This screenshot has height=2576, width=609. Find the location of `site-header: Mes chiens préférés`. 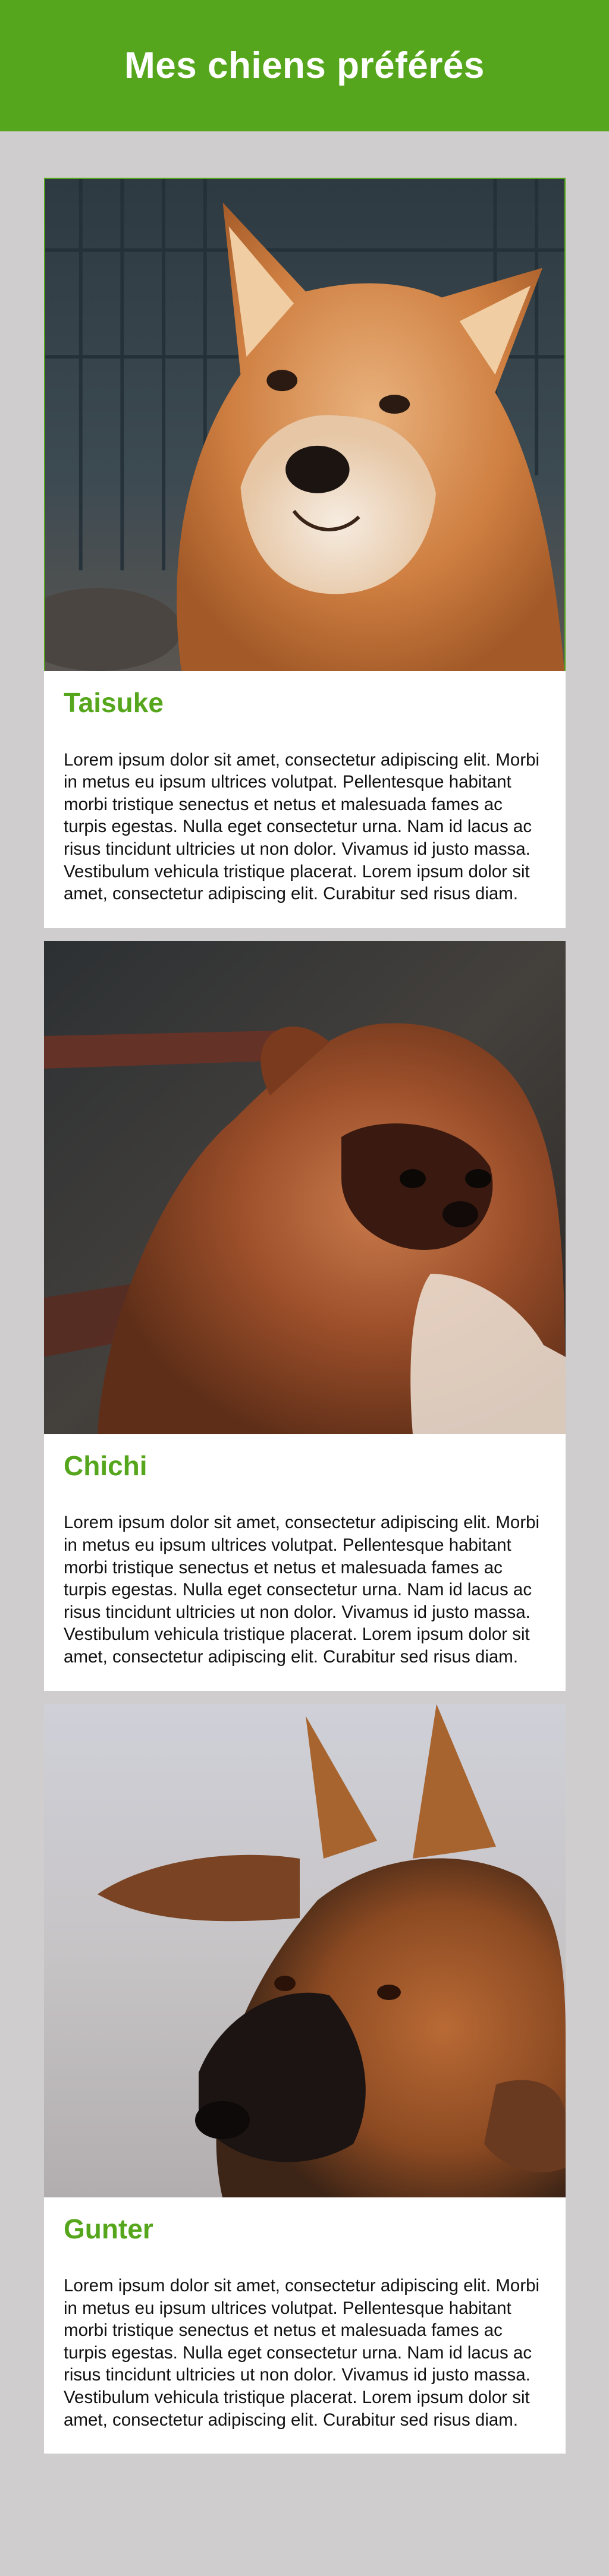

site-header: Mes chiens préférés is located at coordinates (304, 65).